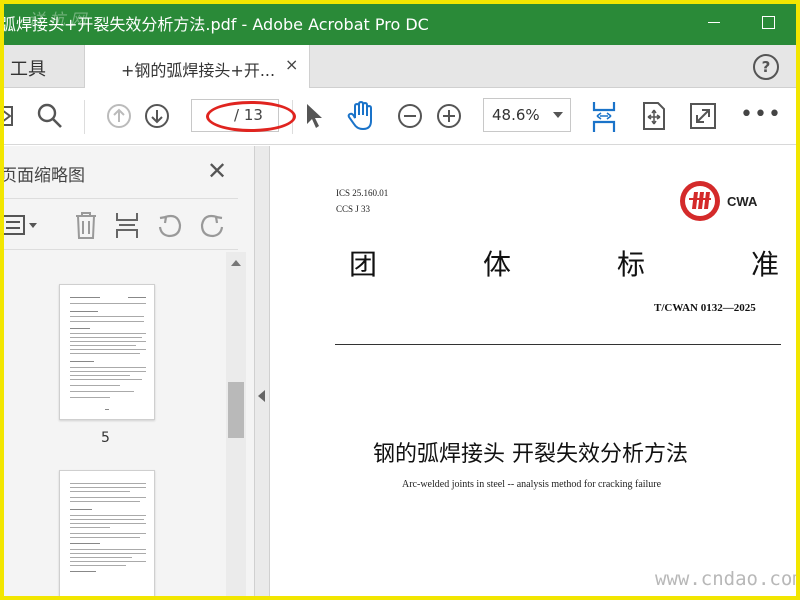 This screenshot has height=600, width=800. What do you see at coordinates (727, 579) in the screenshot?
I see `watermark-bottom: www.cndao.com` at bounding box center [727, 579].